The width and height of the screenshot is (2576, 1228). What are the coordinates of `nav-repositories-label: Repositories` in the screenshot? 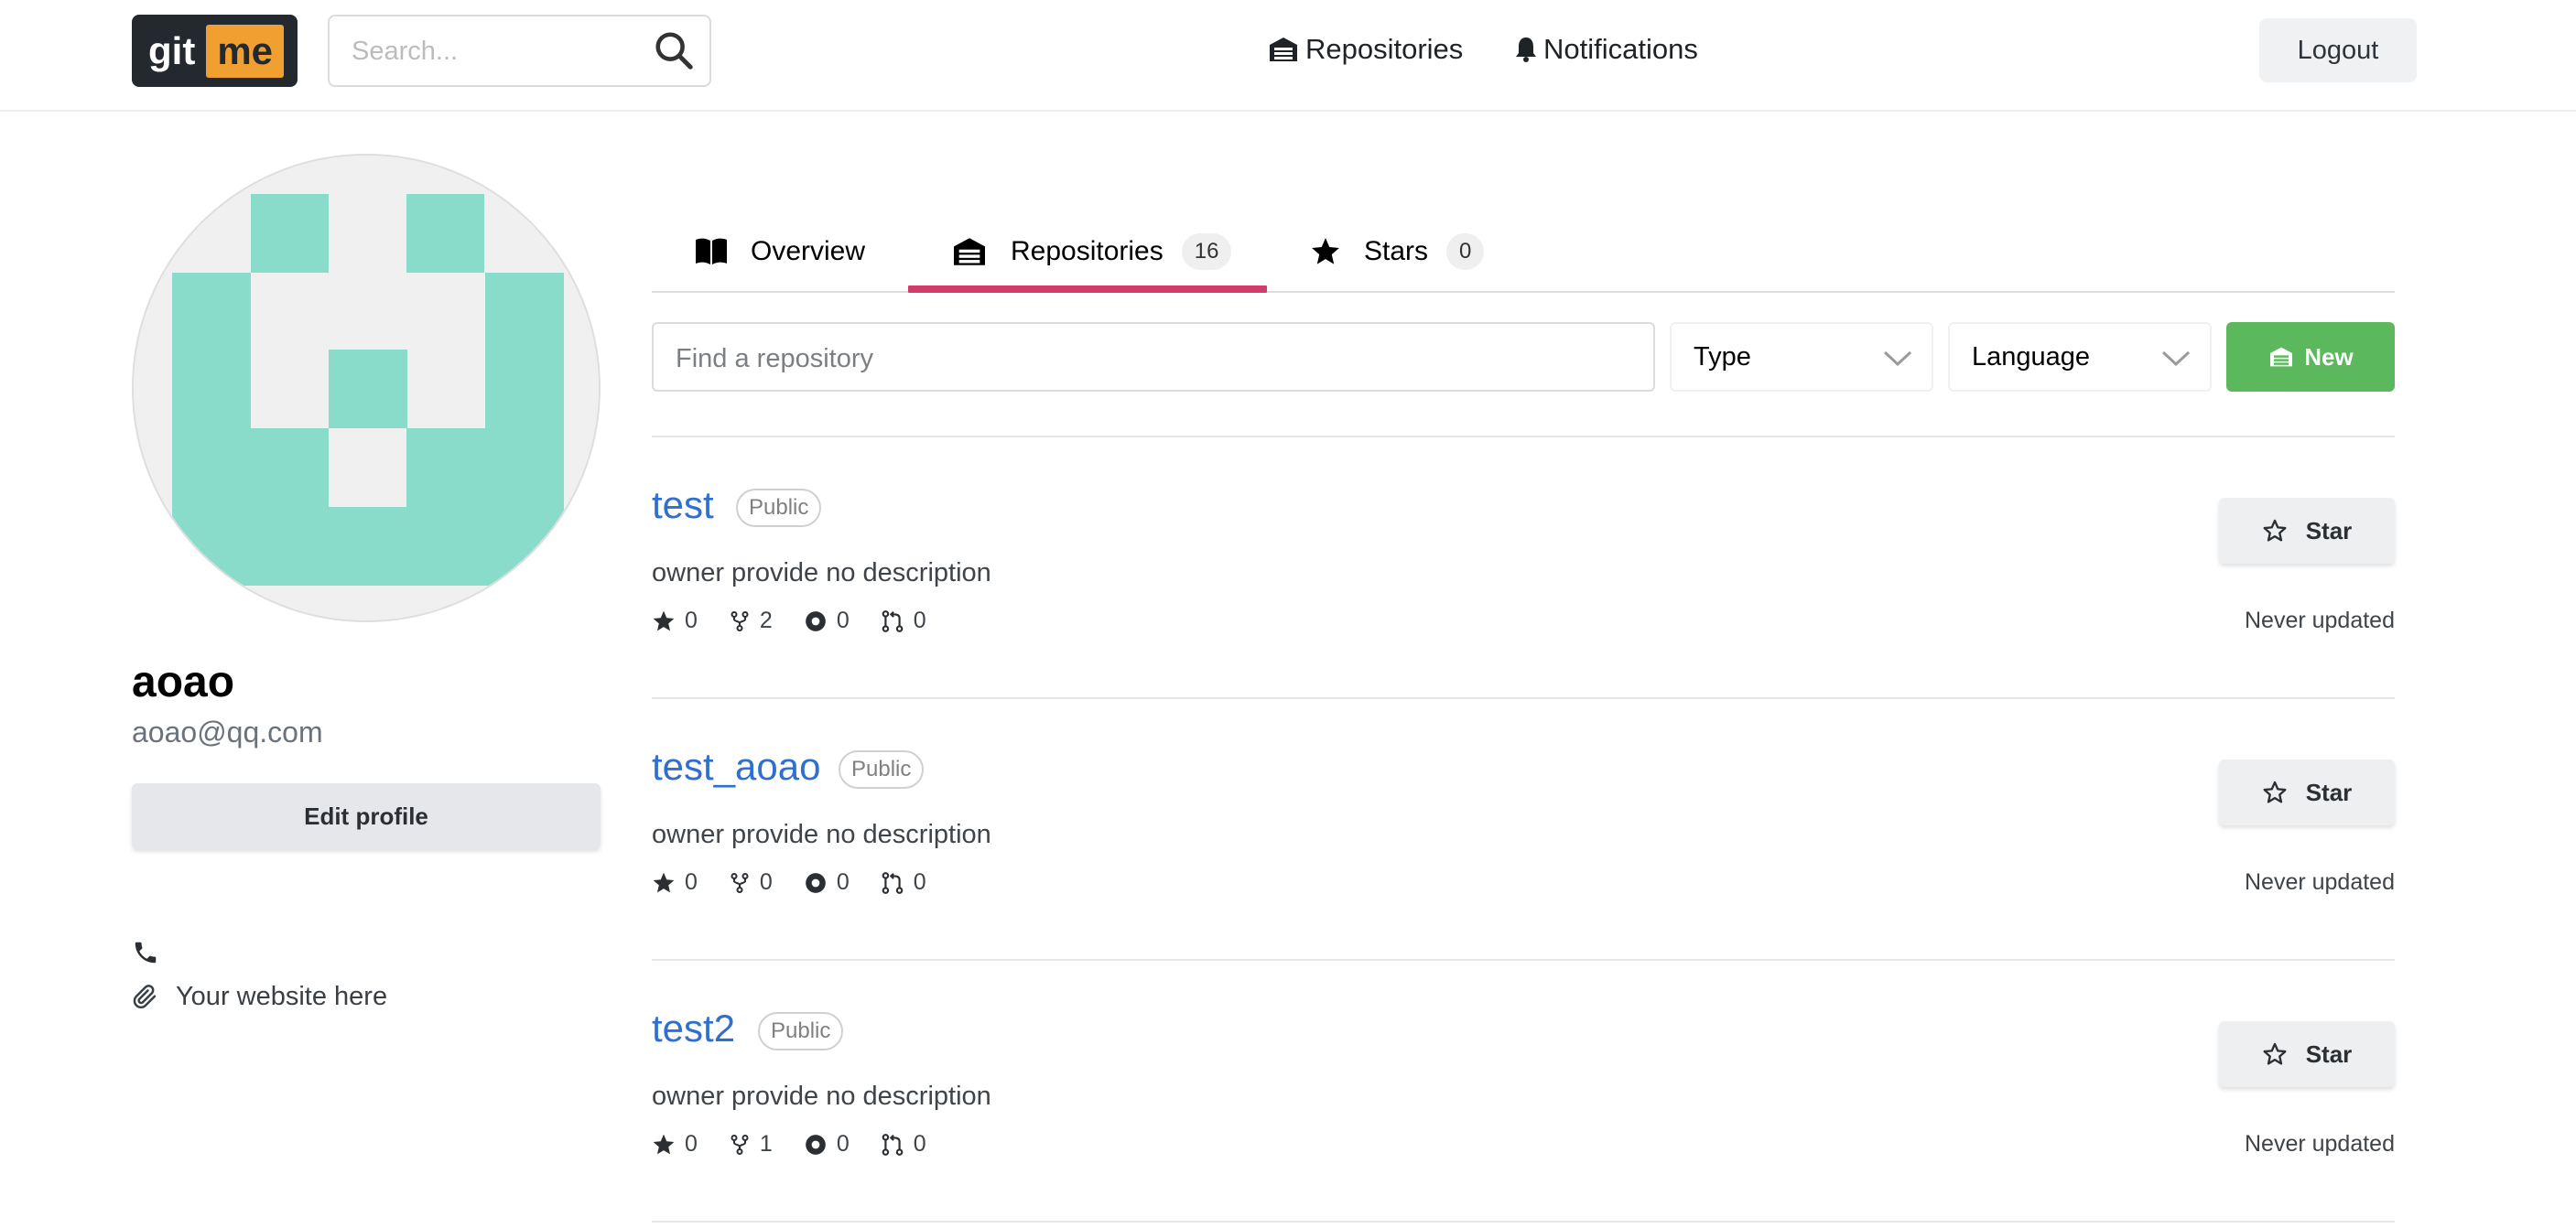 It's located at (1384, 49).